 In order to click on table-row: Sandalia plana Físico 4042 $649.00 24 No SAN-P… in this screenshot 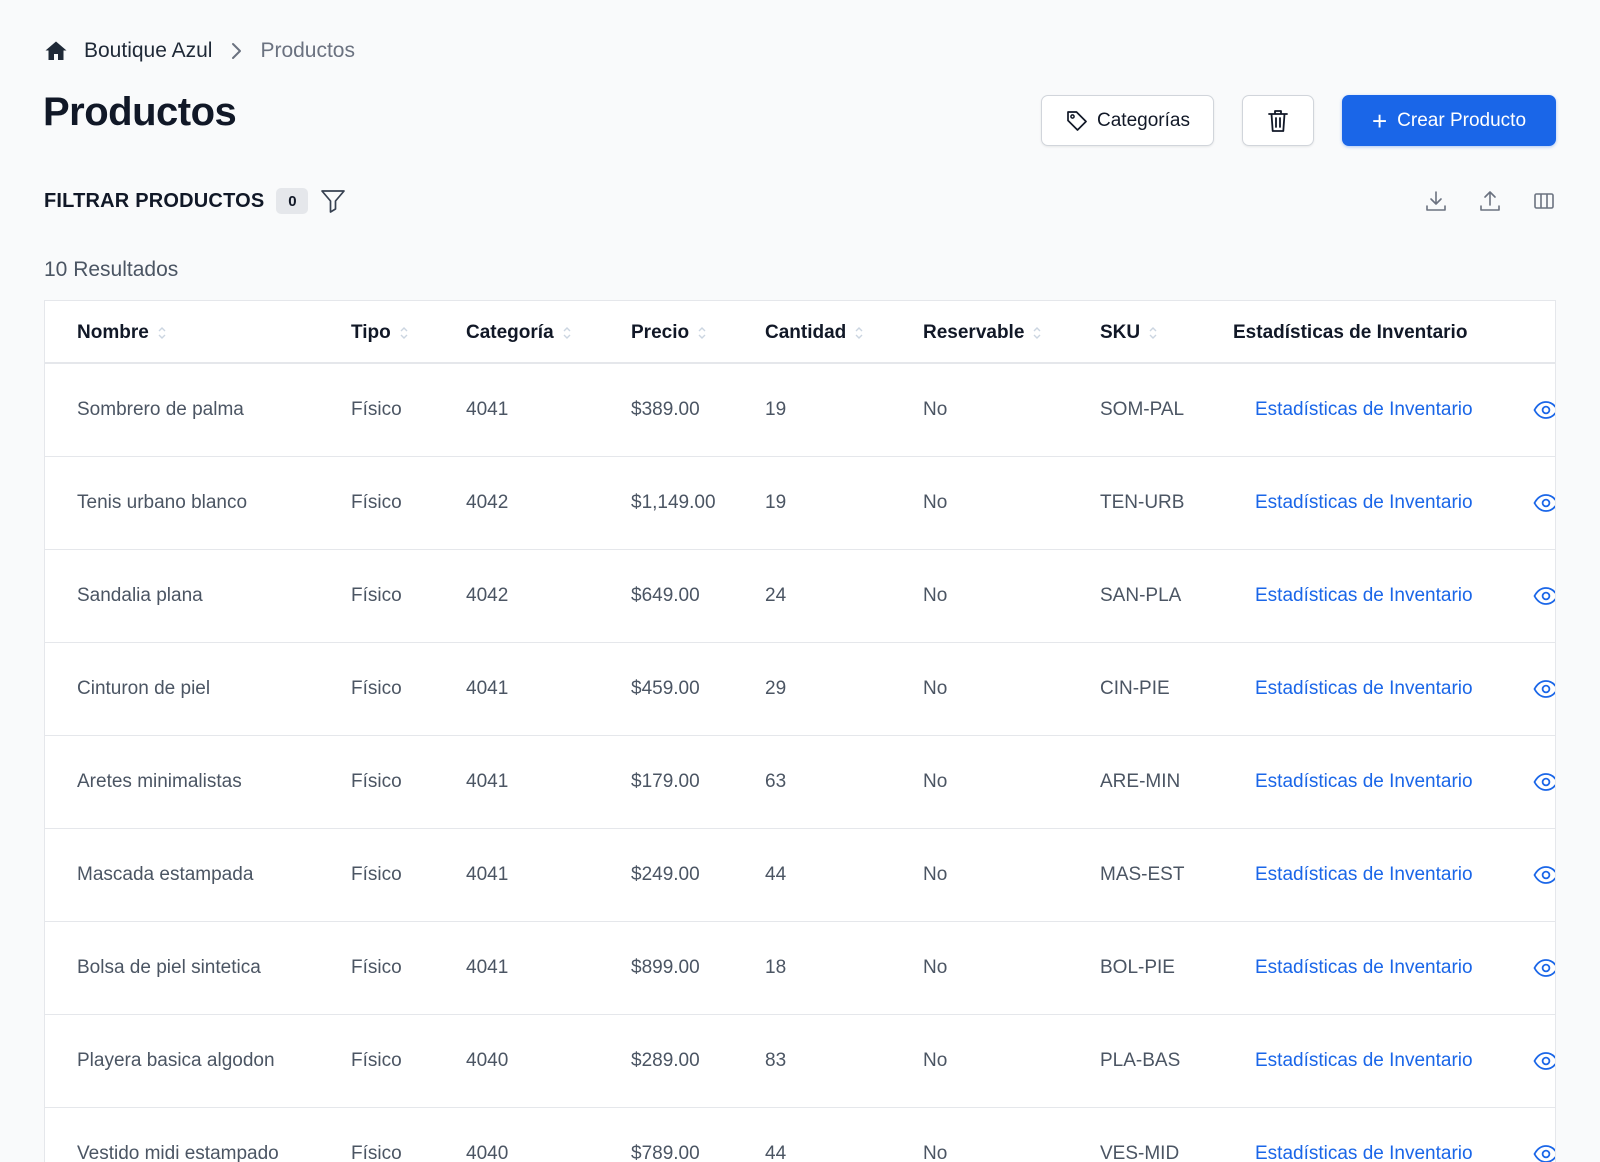, I will do `click(800, 596)`.